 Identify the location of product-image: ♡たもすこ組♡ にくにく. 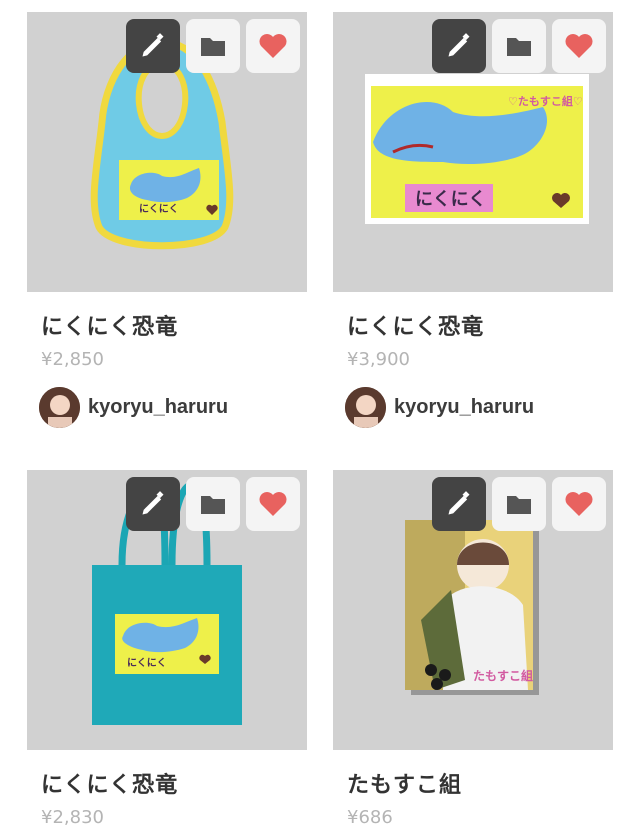
(473, 152).